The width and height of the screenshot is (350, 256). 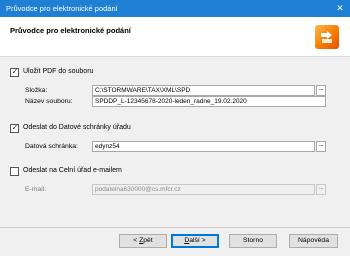 What do you see at coordinates (313, 241) in the screenshot?
I see `help-button: Nápověda` at bounding box center [313, 241].